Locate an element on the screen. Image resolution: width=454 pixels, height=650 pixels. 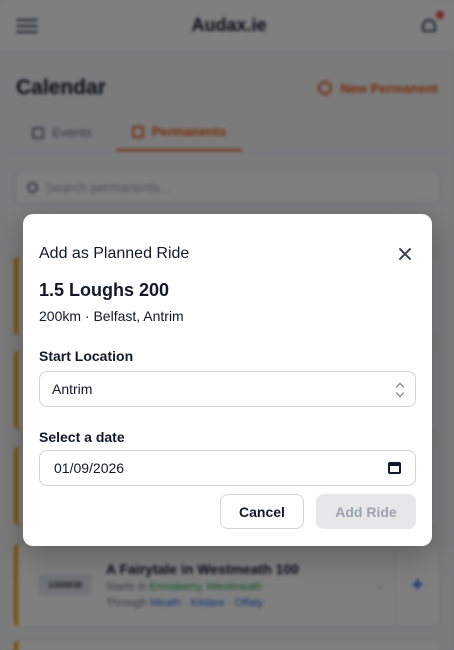
date-input: 01/09/2026 is located at coordinates (227, 468).